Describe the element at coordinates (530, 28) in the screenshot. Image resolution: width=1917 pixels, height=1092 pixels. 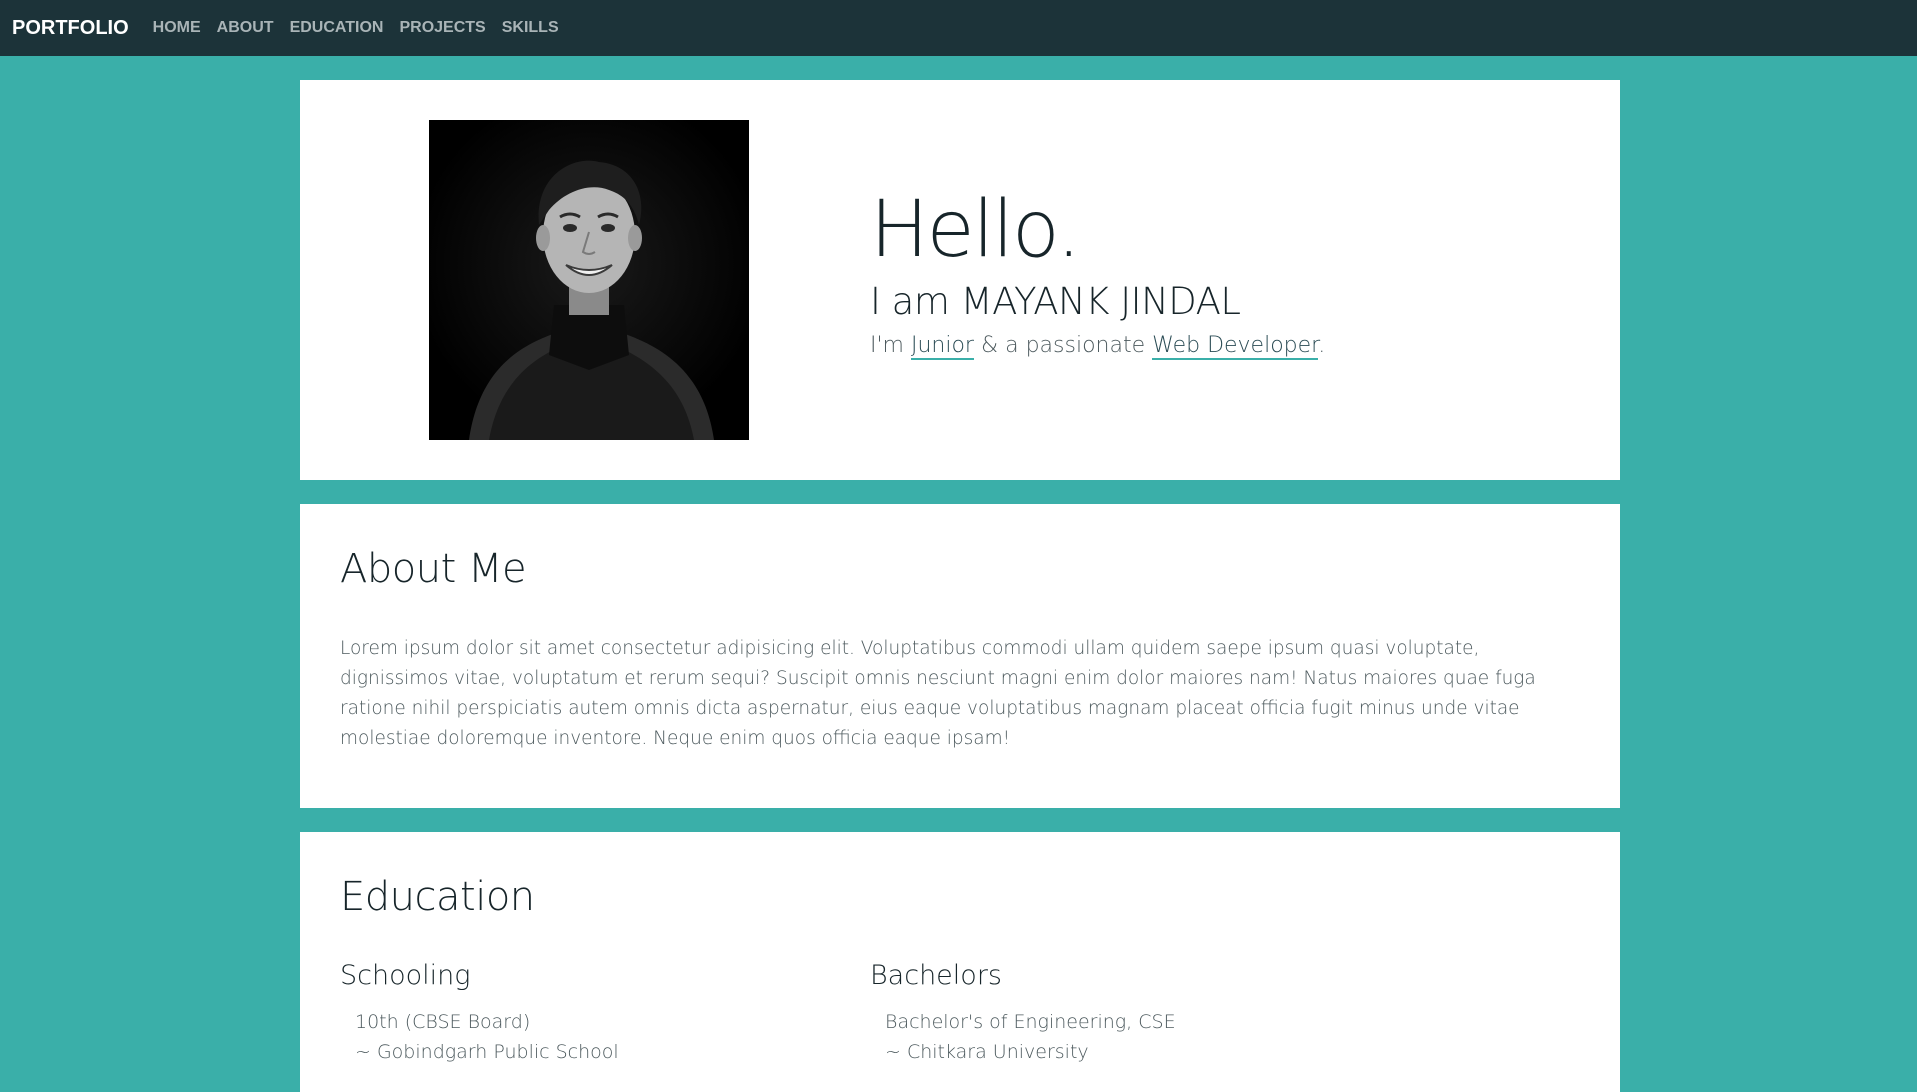
I see `nav-link-skills: SKILLS` at that location.